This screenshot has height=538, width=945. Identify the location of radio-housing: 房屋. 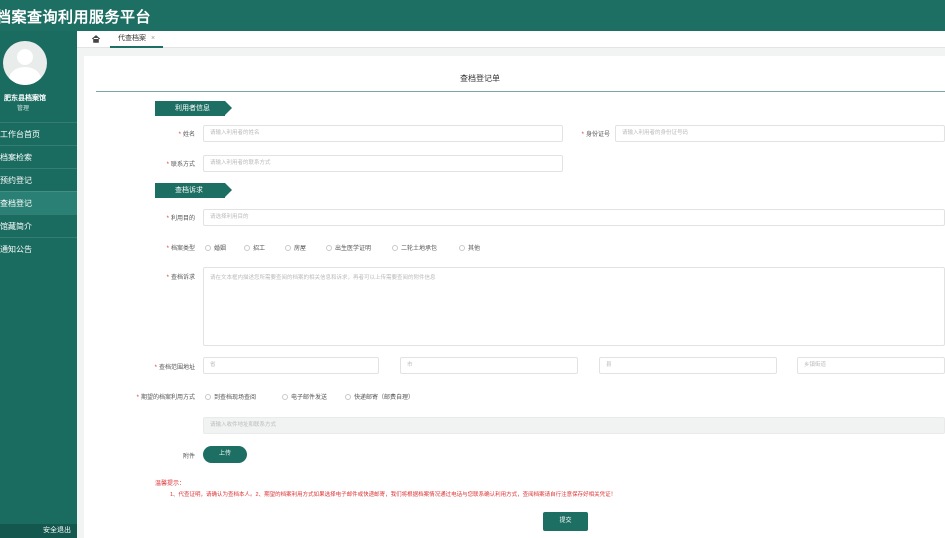
(295, 247).